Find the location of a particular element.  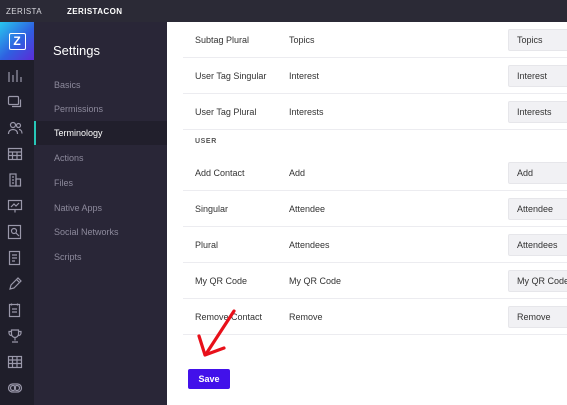

term-default: Add is located at coordinates (297, 173).